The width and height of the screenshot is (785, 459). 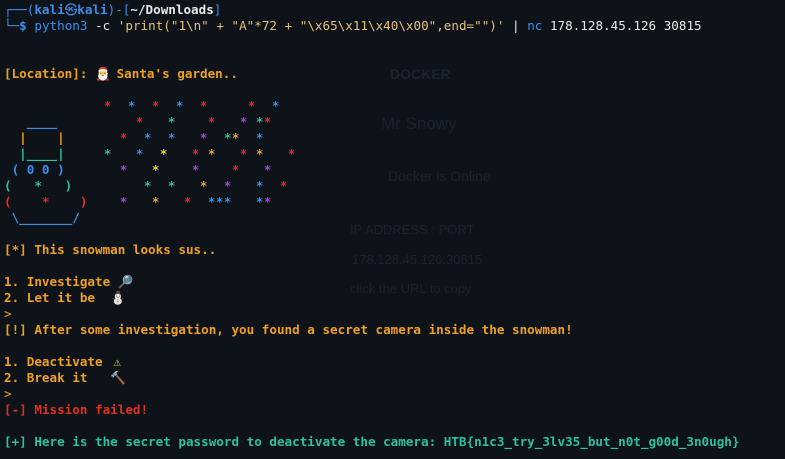 What do you see at coordinates (46, 201) in the screenshot?
I see `snowman-body: ( * )` at bounding box center [46, 201].